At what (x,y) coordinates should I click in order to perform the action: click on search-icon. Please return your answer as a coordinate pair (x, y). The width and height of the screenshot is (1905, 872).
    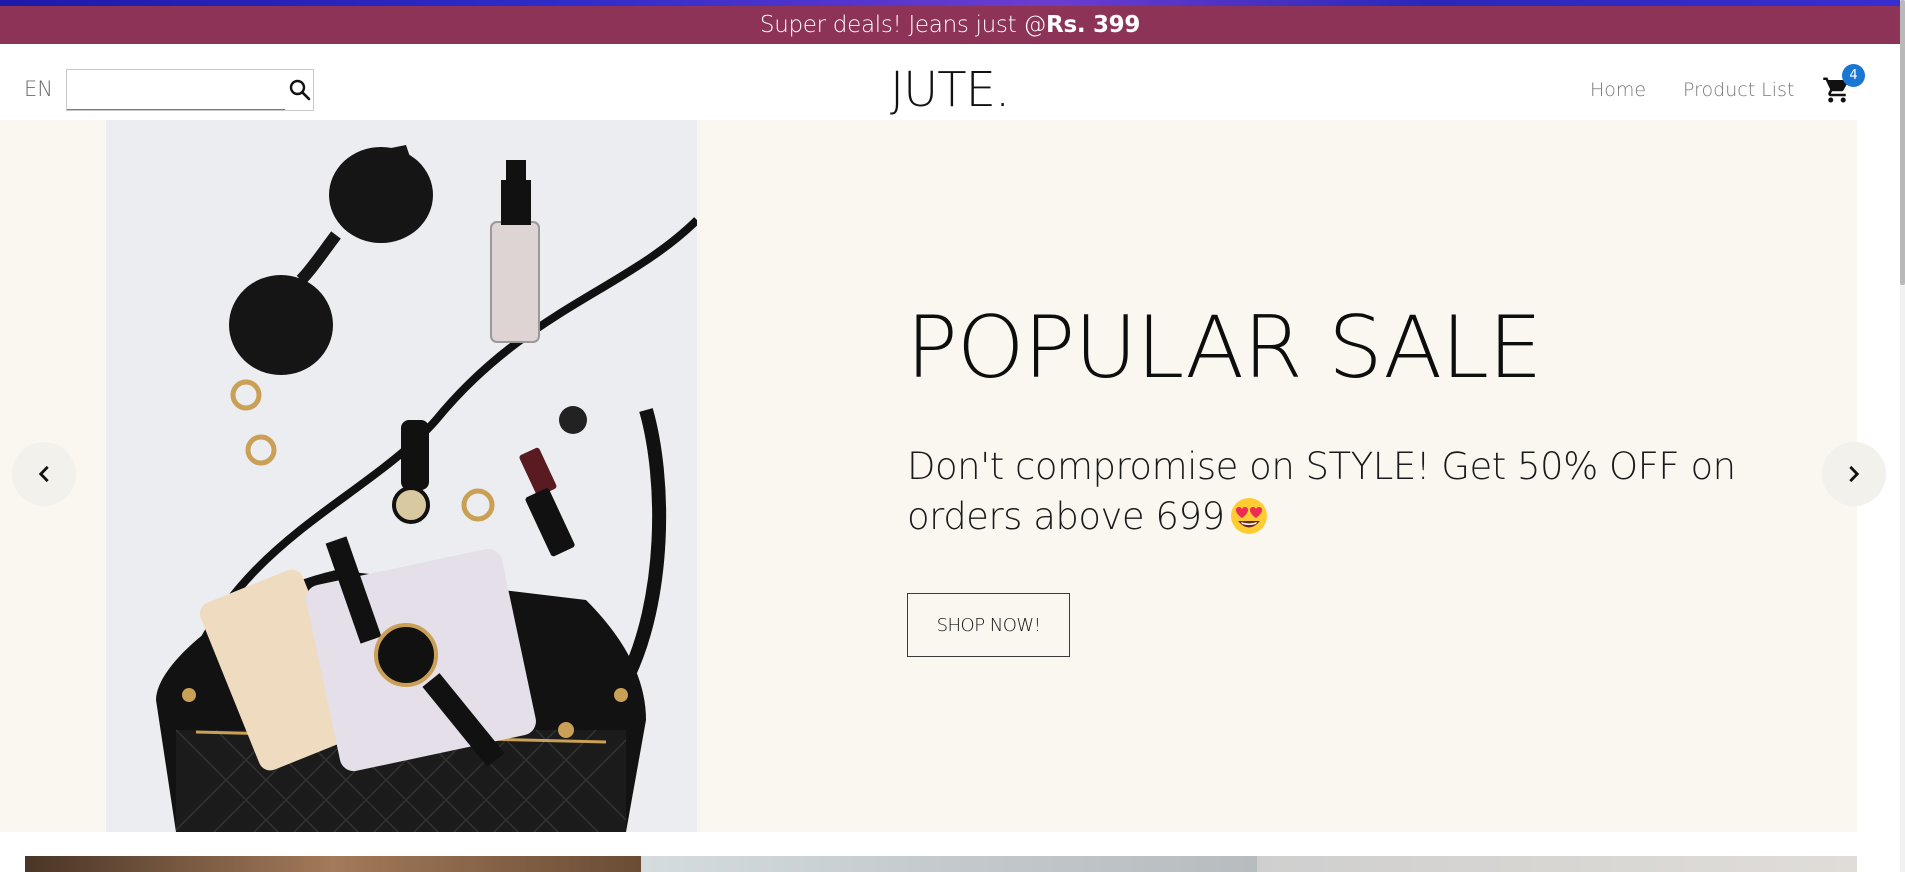
    Looking at the image, I should click on (300, 90).